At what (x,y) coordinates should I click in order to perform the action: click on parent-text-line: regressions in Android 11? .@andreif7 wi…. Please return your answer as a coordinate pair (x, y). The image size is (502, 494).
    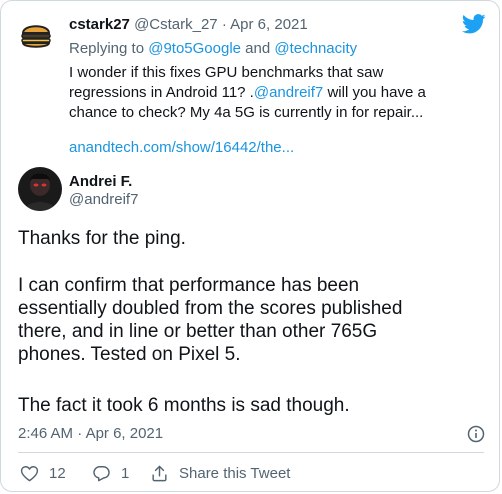
    Looking at the image, I should click on (279, 93).